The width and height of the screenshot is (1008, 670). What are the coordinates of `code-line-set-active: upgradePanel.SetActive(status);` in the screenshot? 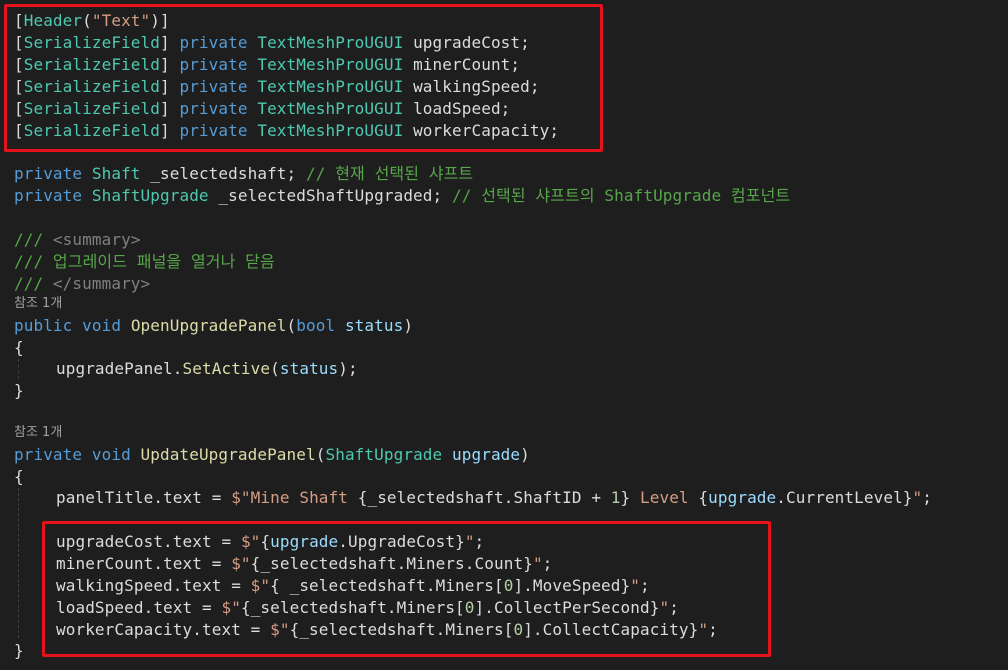 It's located at (207, 368).